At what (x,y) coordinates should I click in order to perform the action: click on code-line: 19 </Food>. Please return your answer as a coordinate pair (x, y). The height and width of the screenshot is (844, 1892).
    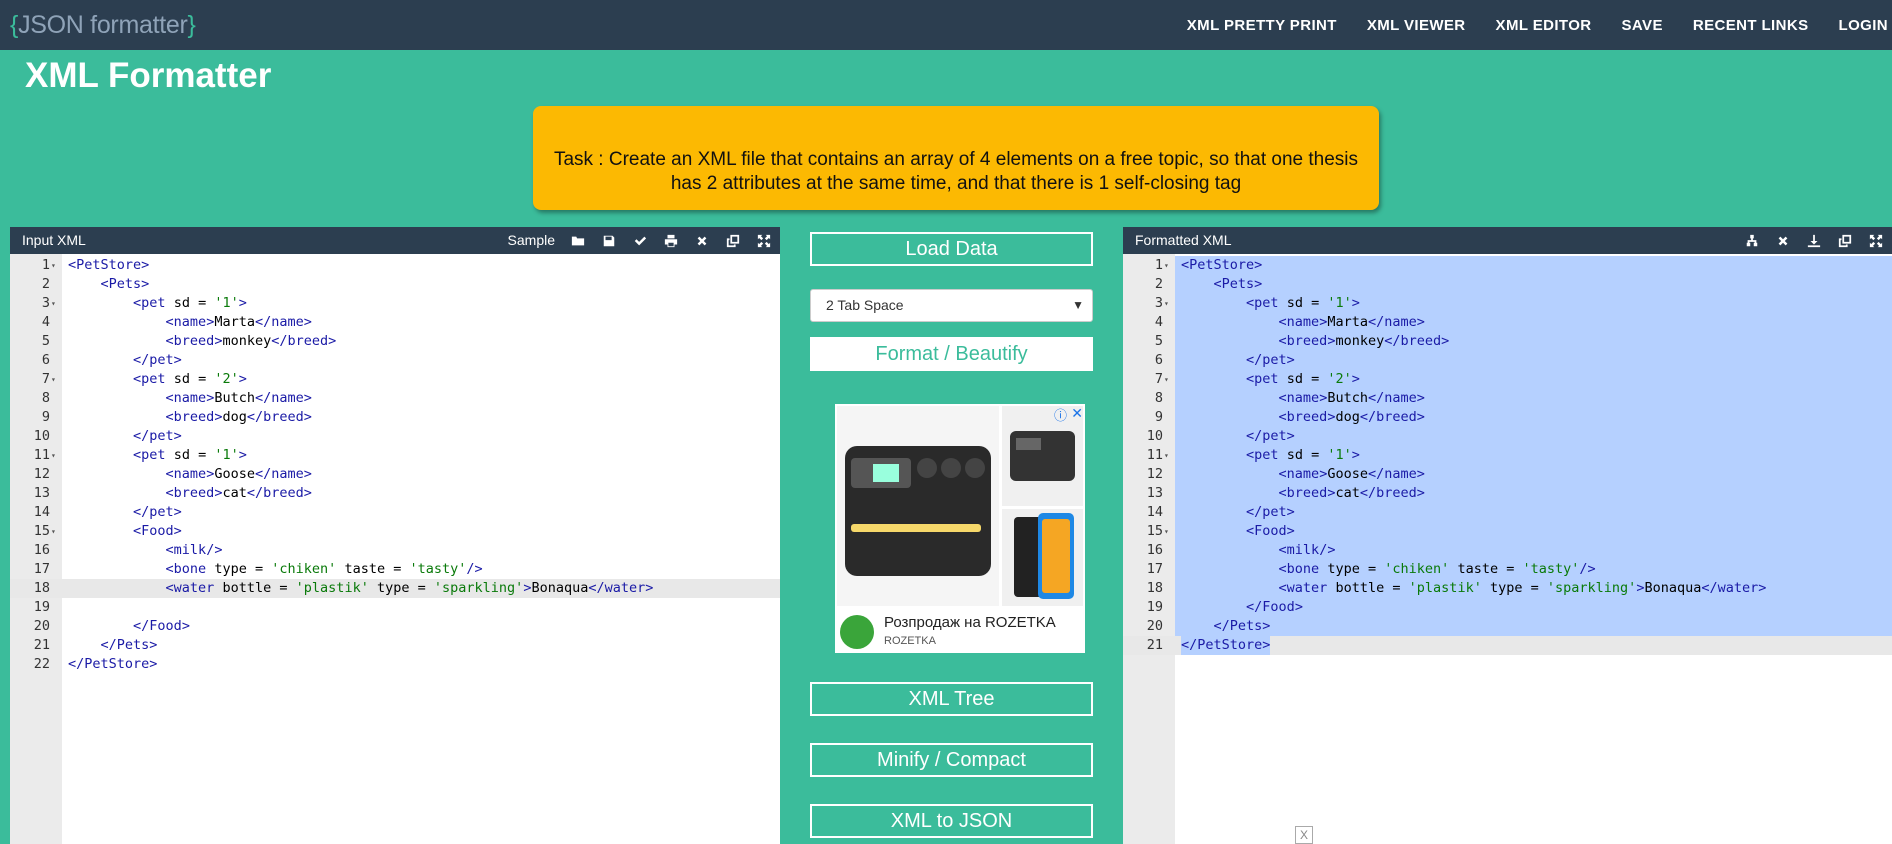
    Looking at the image, I should click on (1507, 607).